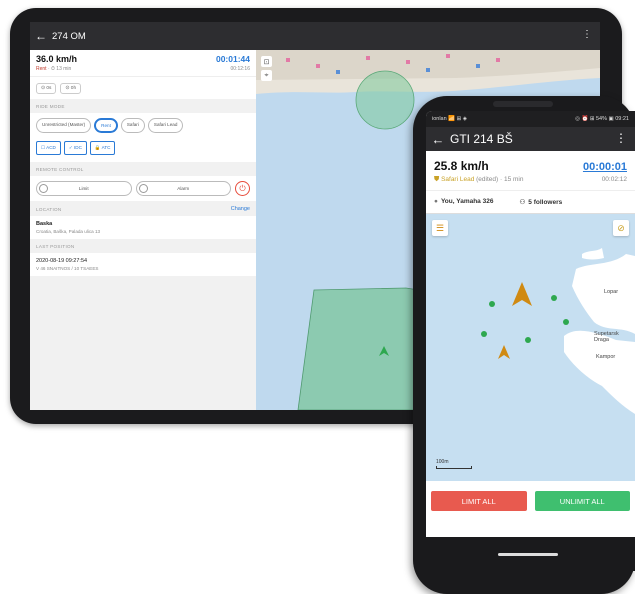 The height and width of the screenshot is (594, 635). What do you see at coordinates (440, 228) in the screenshot?
I see `list-icon: ☰` at bounding box center [440, 228].